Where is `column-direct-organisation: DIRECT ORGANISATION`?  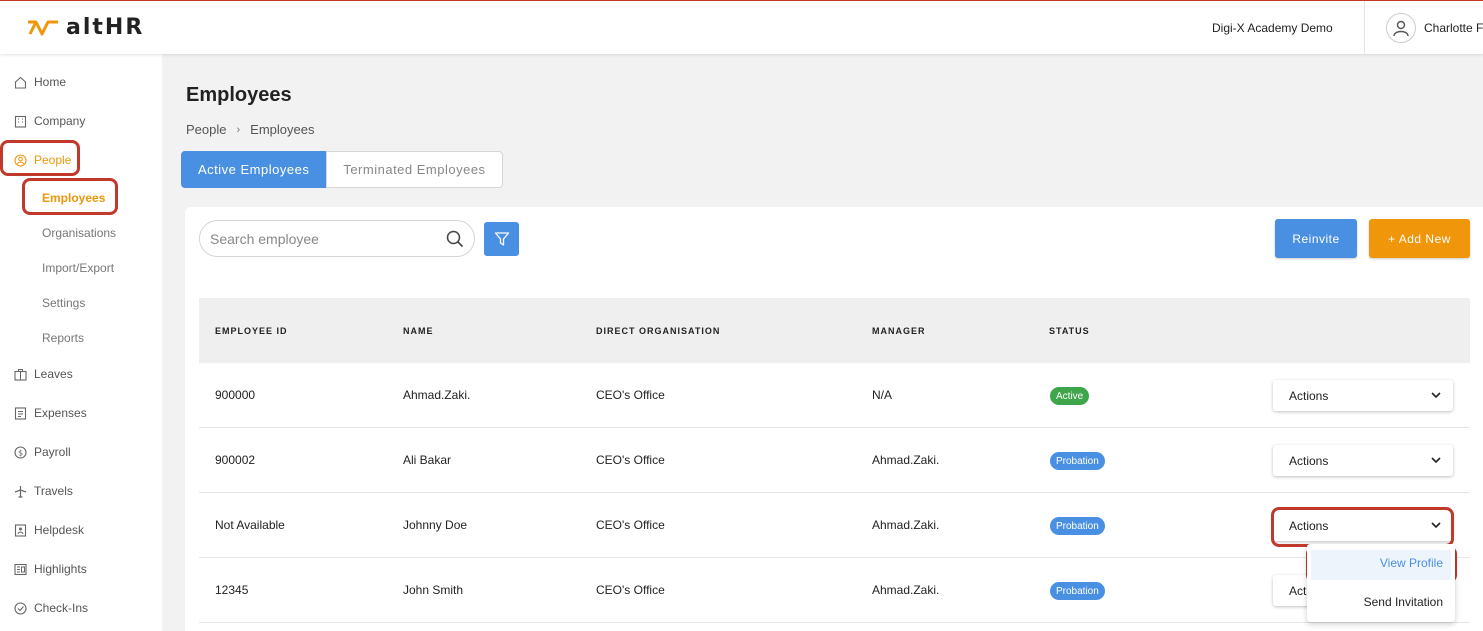 column-direct-organisation: DIRECT ORGANISATION is located at coordinates (658, 331).